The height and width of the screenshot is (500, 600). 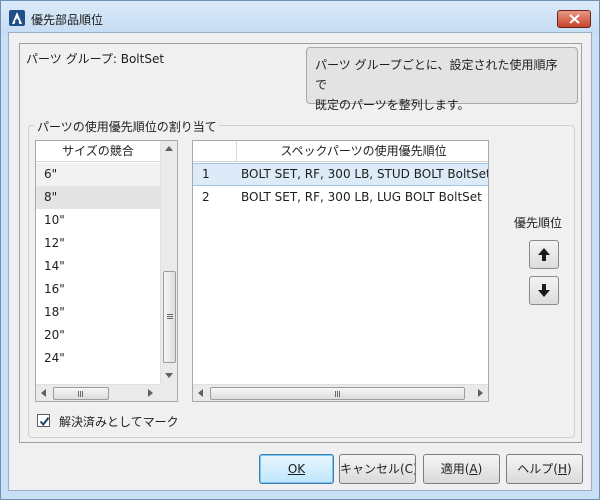 I want to click on cancel-button-label: キャンセル(C), so click(x=378, y=469).